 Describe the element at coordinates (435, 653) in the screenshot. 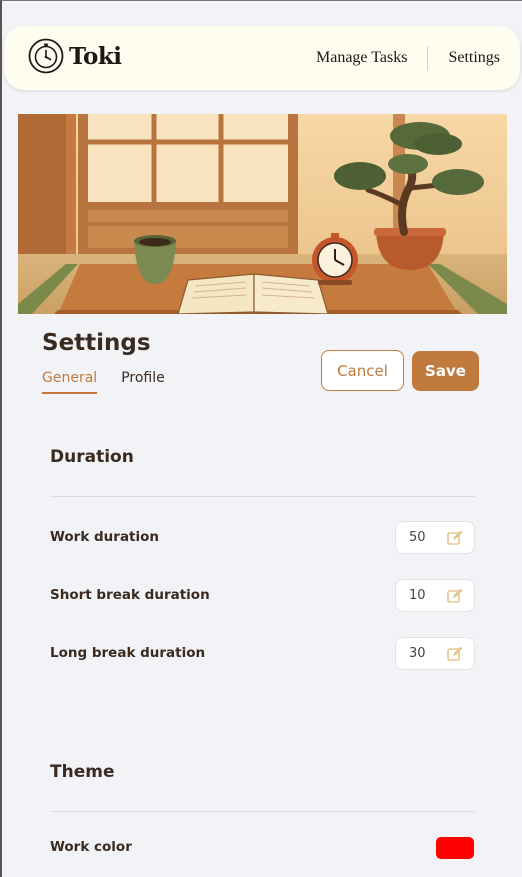

I see `long-break-duration-field: 30` at that location.